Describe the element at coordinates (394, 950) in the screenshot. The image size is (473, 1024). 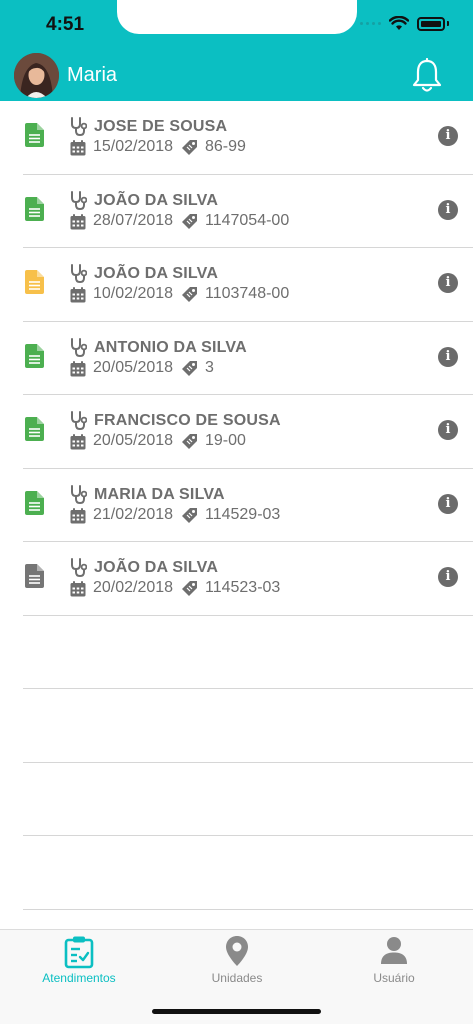
I see `user-icon` at that location.